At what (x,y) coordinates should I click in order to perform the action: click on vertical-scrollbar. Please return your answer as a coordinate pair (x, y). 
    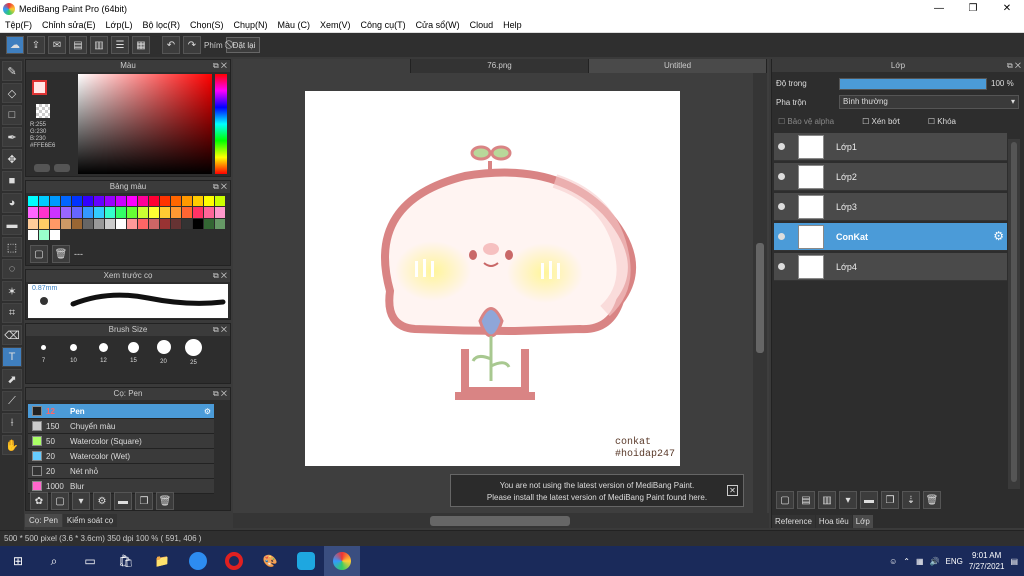
    Looking at the image, I should click on (760, 293).